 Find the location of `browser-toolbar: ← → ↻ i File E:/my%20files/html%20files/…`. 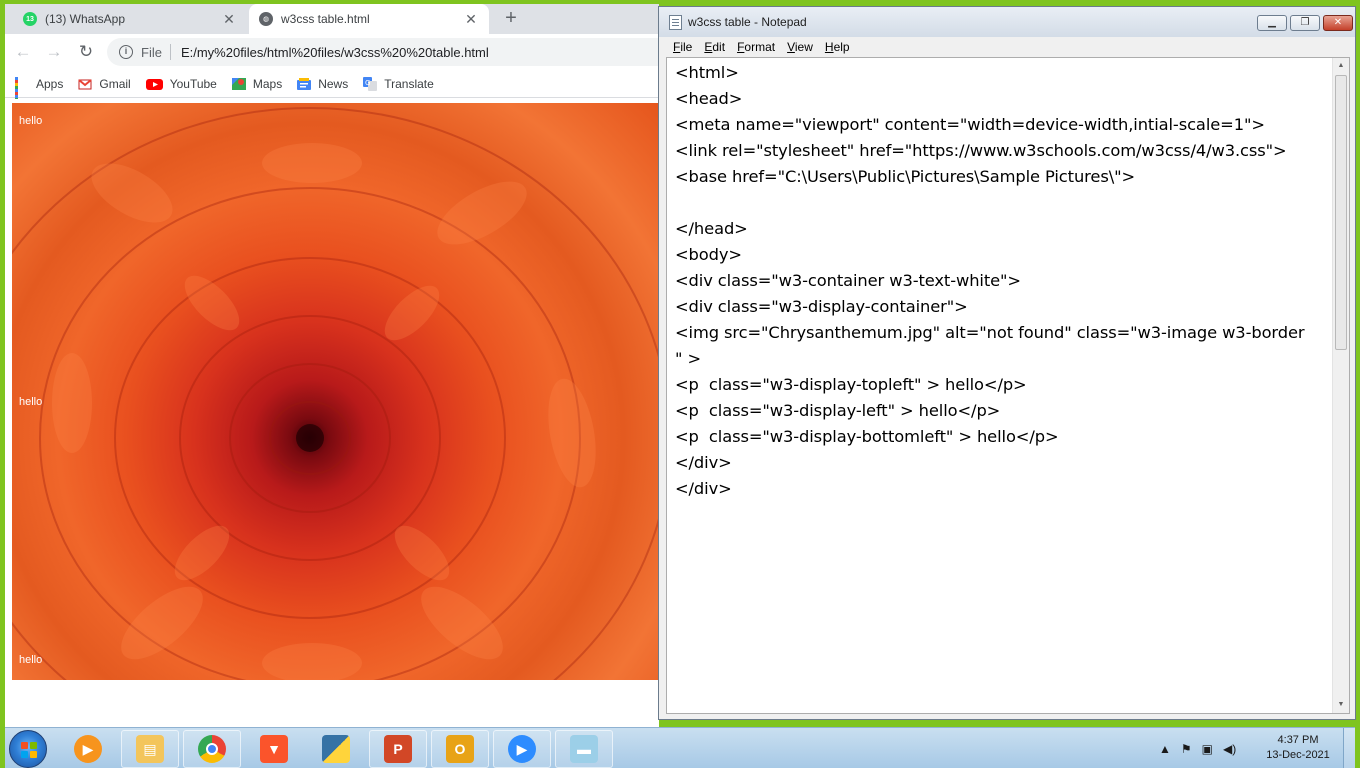

browser-toolbar: ← → ↻ i File E:/my%20files/html%20files/… is located at coordinates (332, 52).